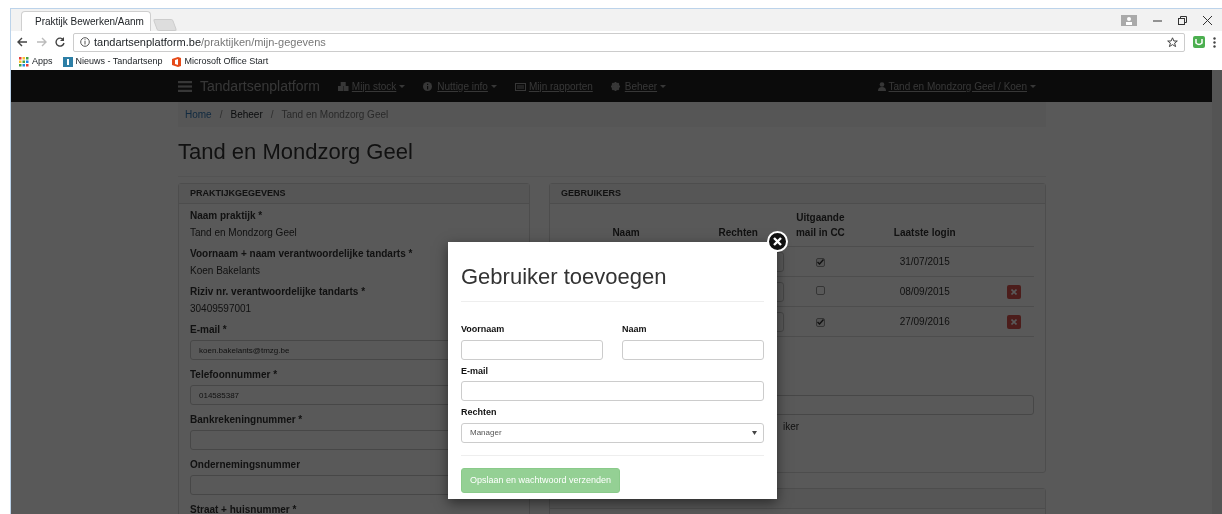 This screenshot has height=514, width=1222. I want to click on panel-heading: GEBRUIKERS, so click(797, 194).